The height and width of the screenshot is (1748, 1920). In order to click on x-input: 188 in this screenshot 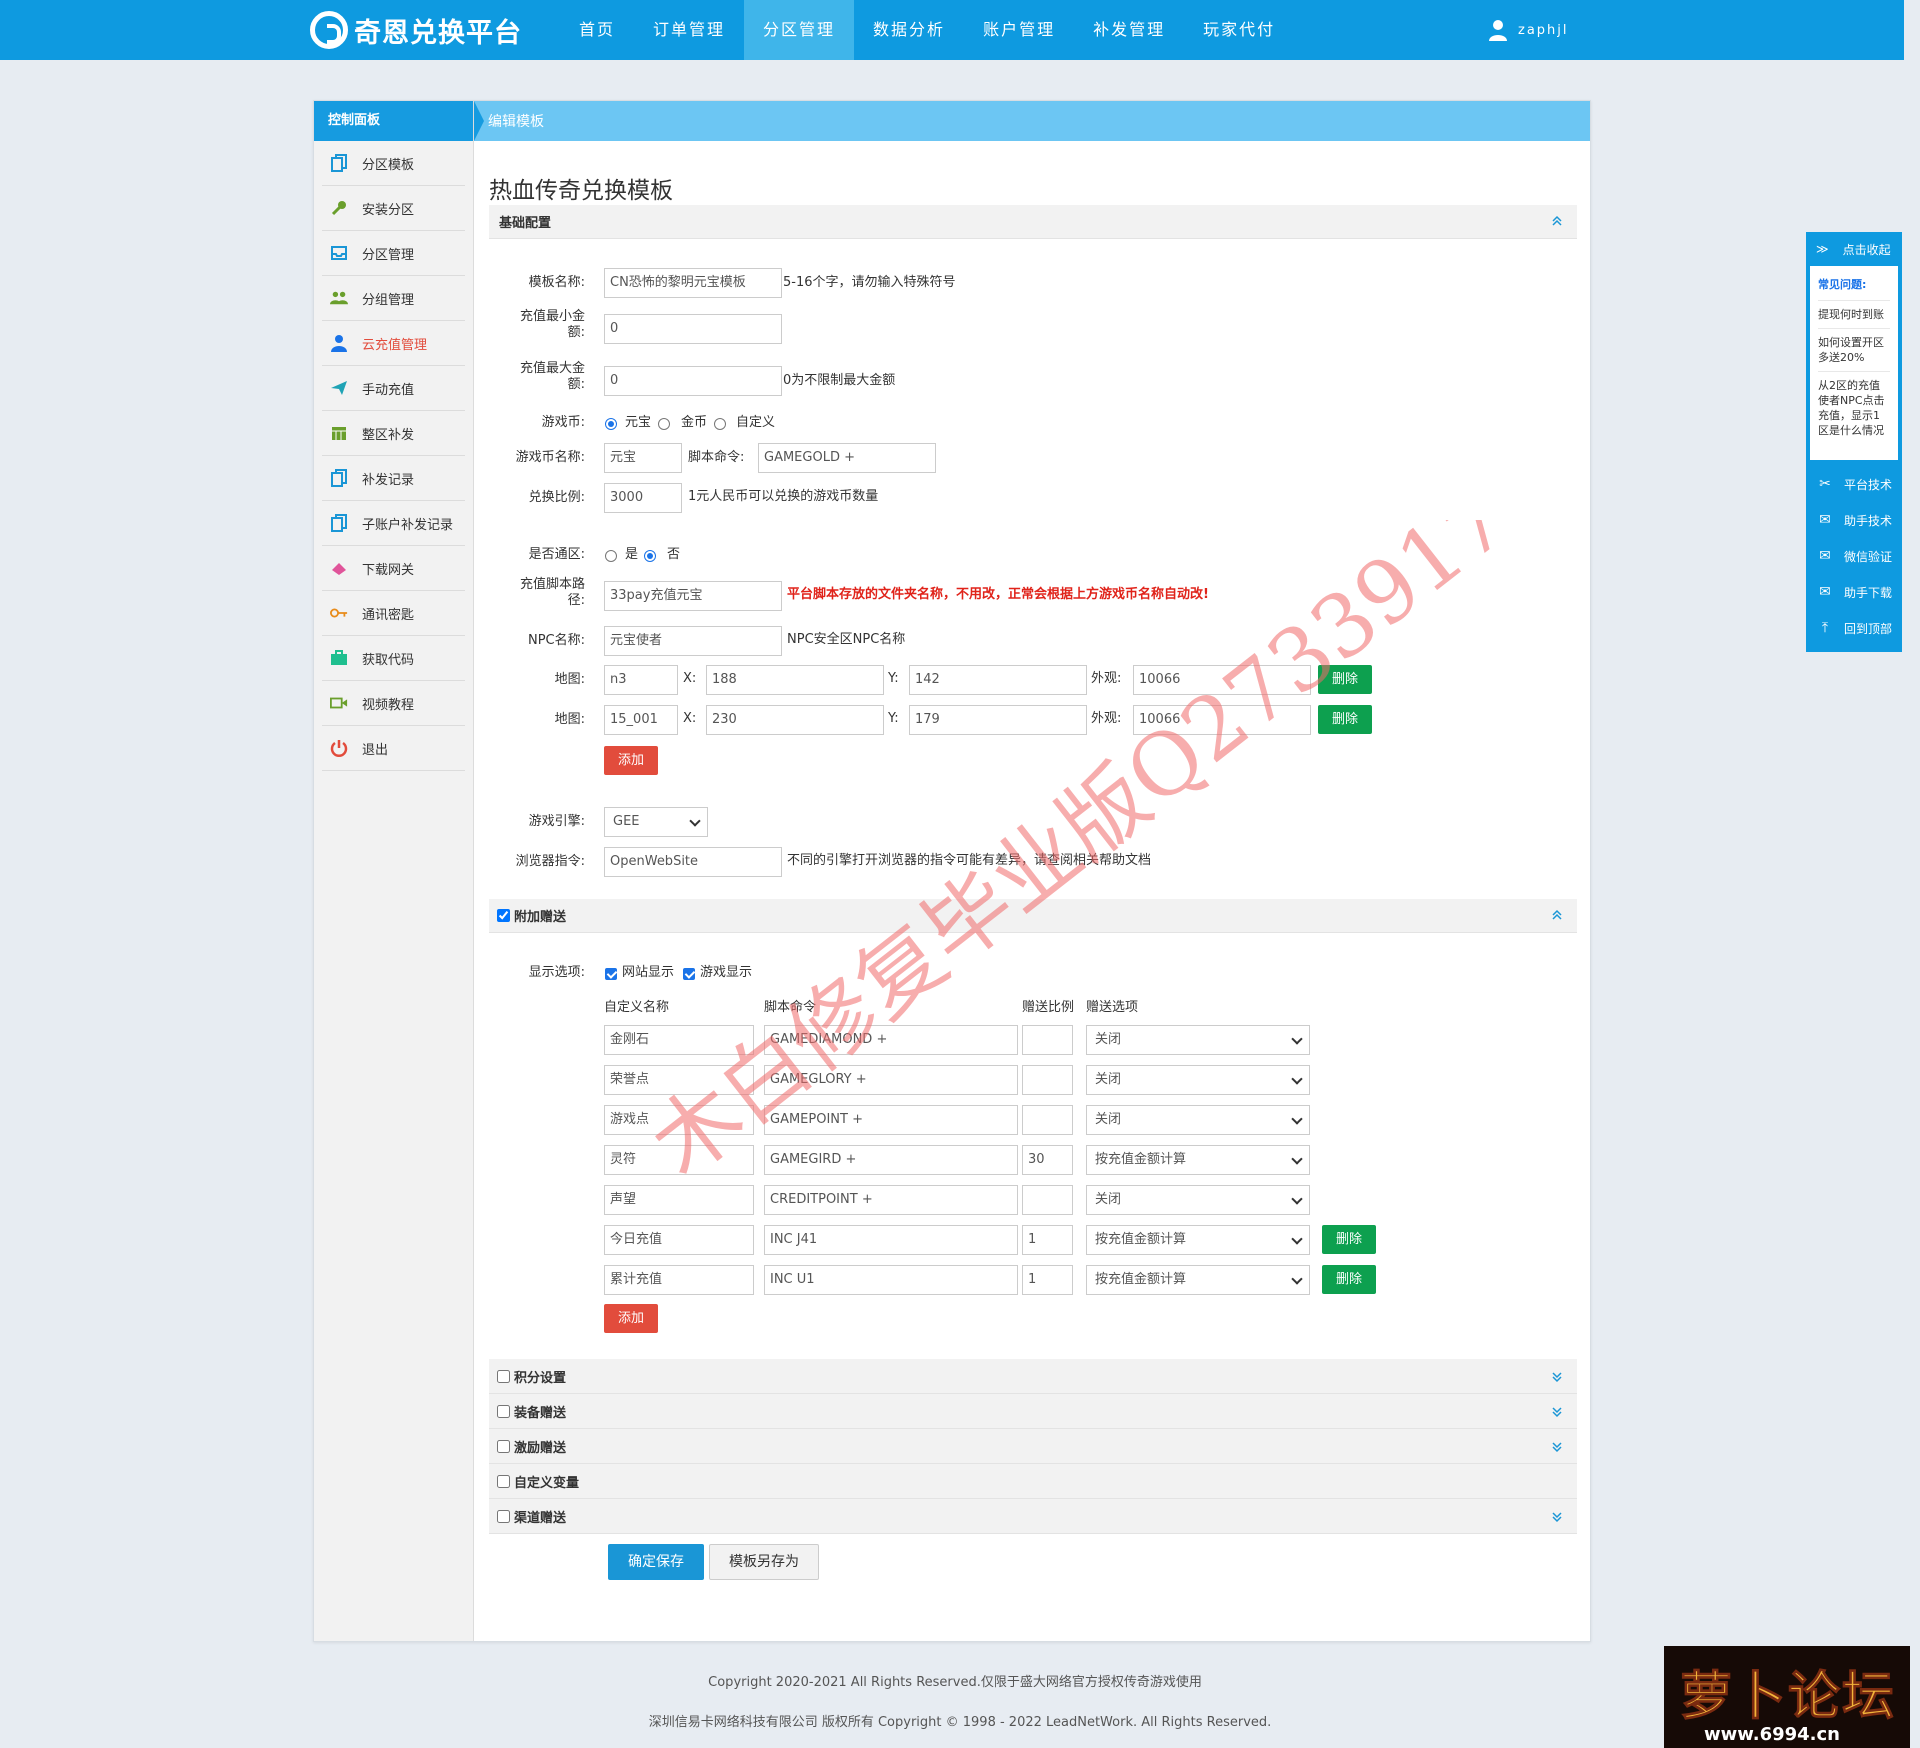, I will do `click(795, 680)`.